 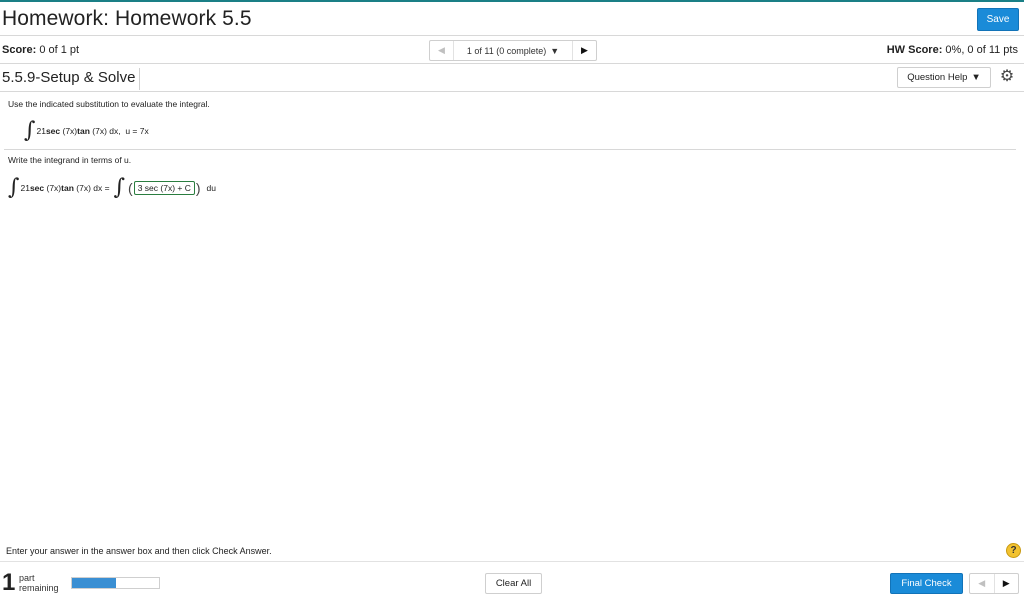 I want to click on final-check-button: Final Check, so click(x=926, y=583).